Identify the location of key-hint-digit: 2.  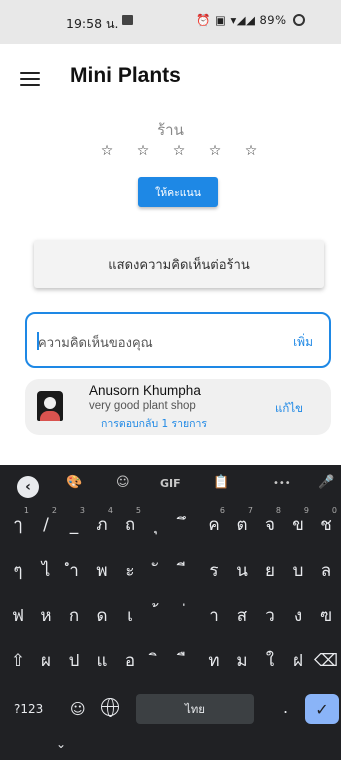
(54, 510).